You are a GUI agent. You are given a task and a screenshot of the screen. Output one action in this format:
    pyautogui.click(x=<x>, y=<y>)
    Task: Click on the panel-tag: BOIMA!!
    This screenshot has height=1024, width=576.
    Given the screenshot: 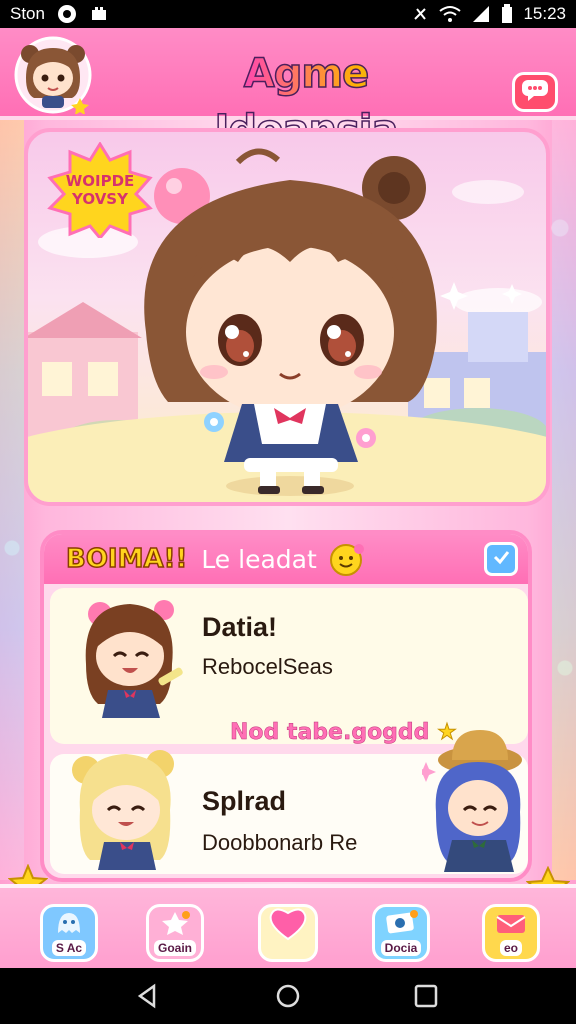 What is the action you would take?
    pyautogui.click(x=126, y=559)
    